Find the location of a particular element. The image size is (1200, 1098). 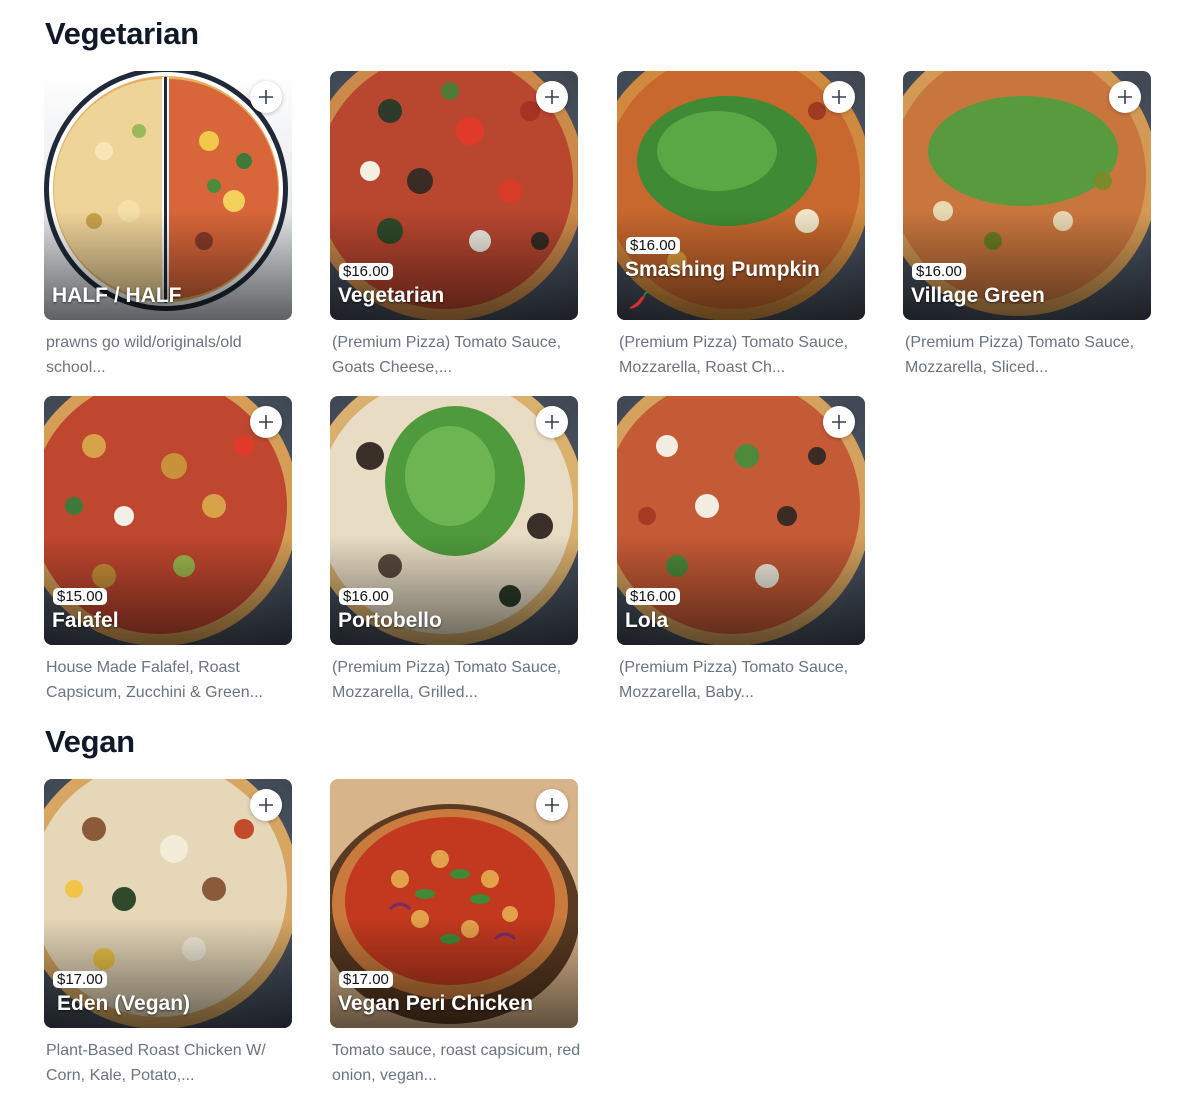

menu-card-half-half: HALF / HALF is located at coordinates (168, 195).